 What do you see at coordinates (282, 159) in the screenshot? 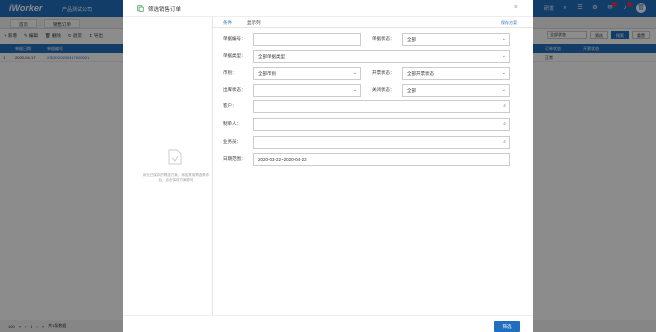
I see `date-range-value: 2020-03-22~2020-04-22` at bounding box center [282, 159].